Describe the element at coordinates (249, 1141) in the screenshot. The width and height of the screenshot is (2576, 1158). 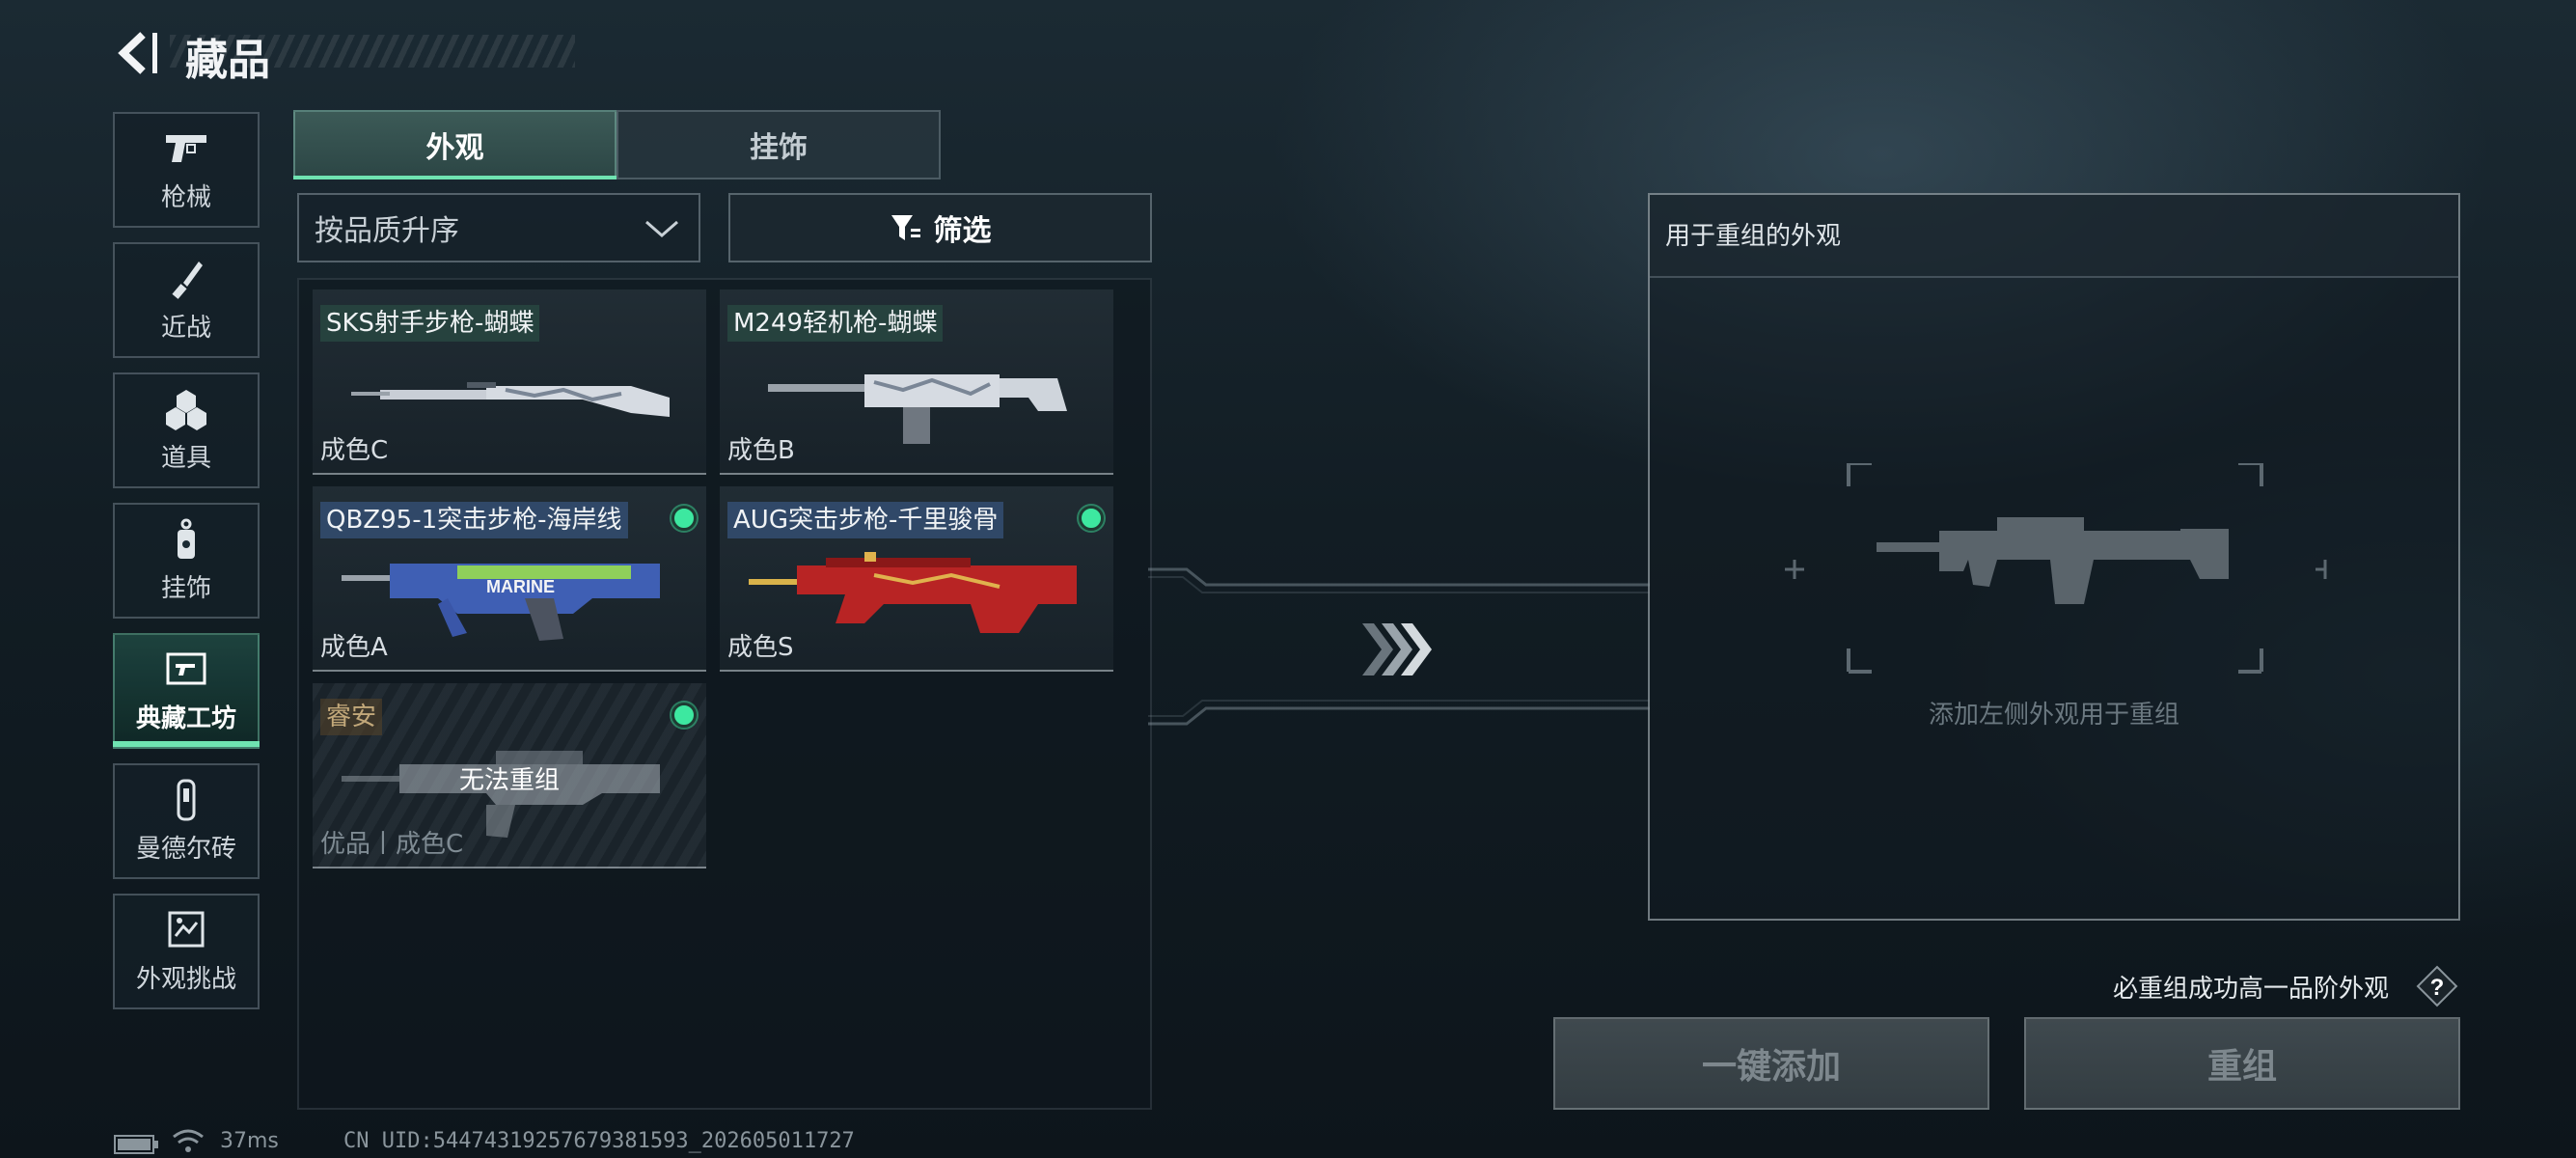
I see `ping-text: 37ms` at that location.